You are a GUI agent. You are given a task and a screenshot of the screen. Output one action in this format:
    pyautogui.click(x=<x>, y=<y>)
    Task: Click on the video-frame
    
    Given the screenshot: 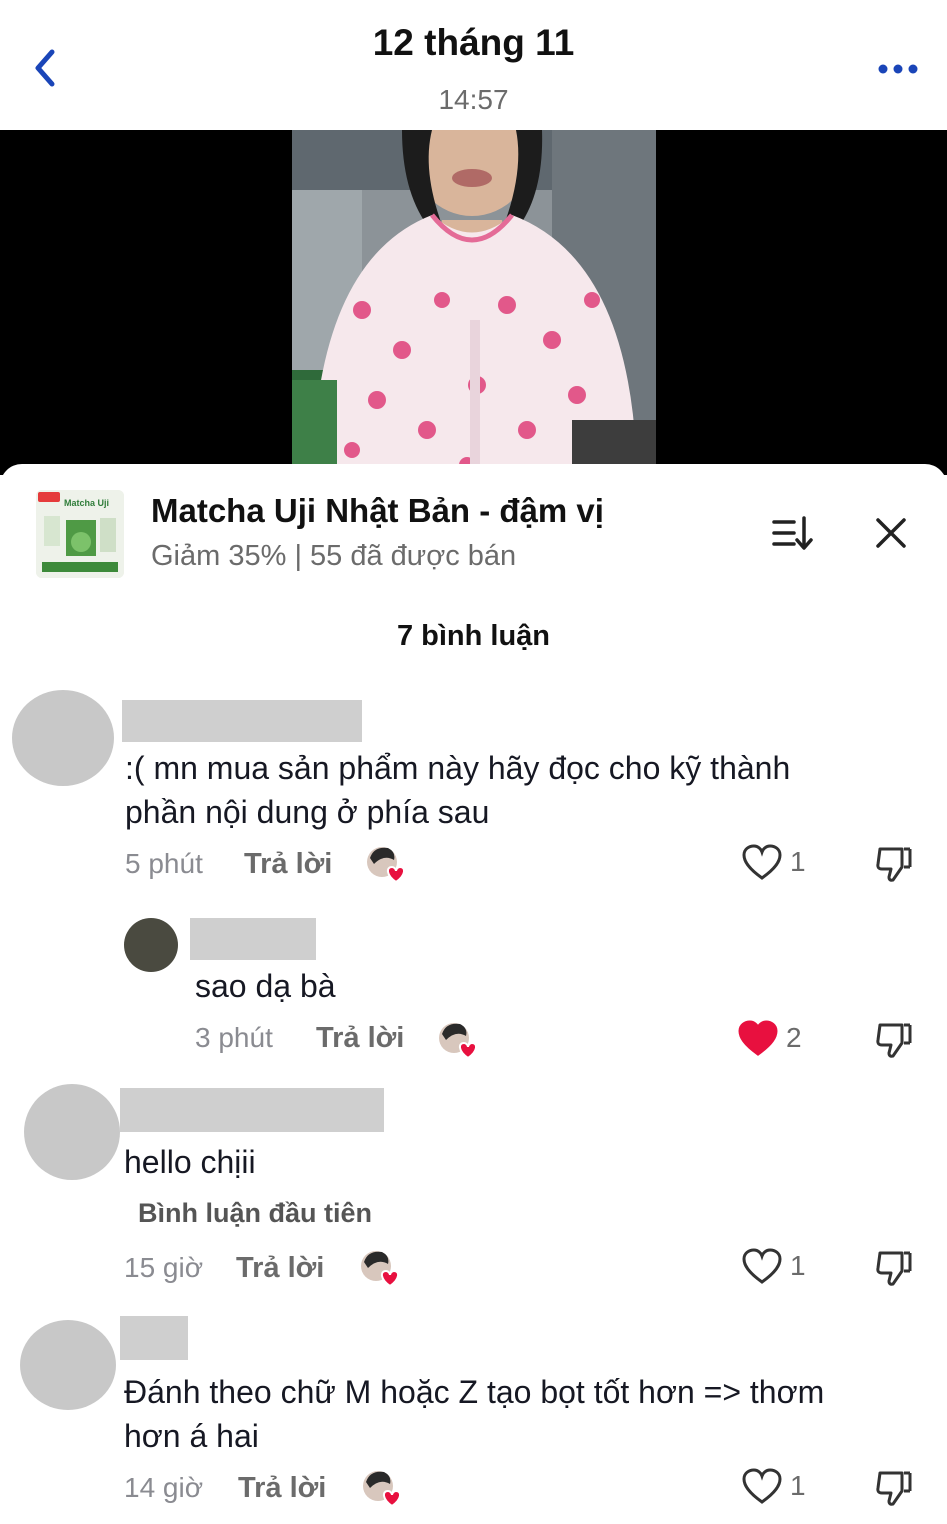 What is the action you would take?
    pyautogui.click(x=474, y=302)
    